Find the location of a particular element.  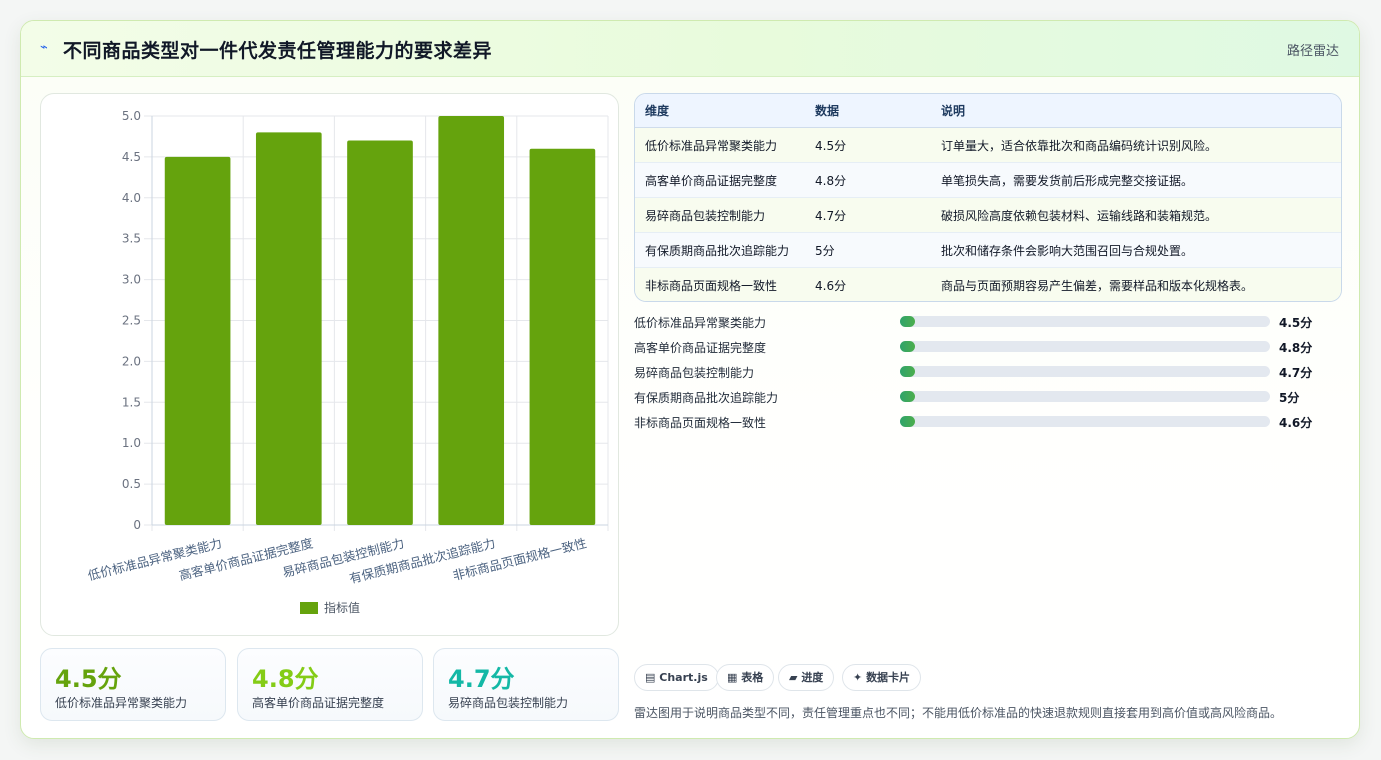

legend-swatch is located at coordinates (309, 608).